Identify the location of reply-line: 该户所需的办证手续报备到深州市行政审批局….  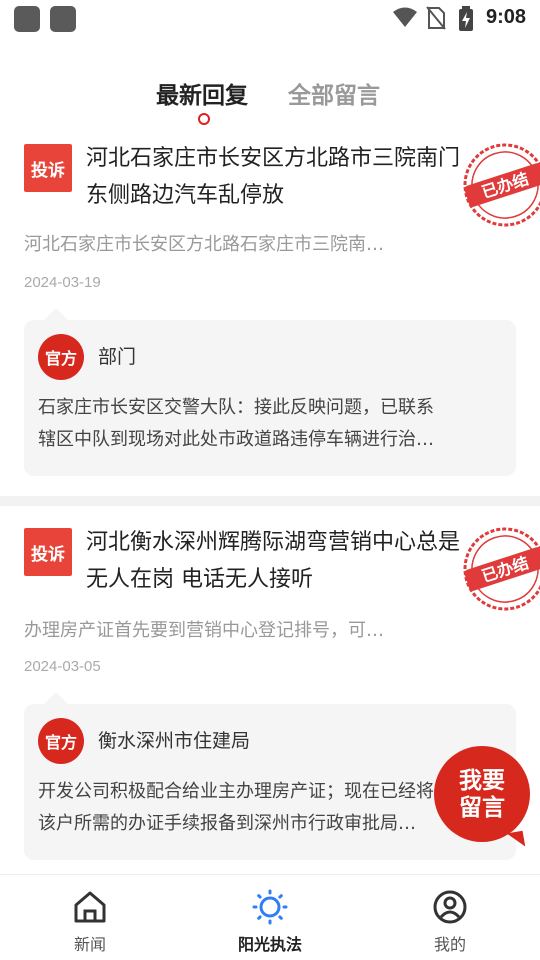
(227, 823).